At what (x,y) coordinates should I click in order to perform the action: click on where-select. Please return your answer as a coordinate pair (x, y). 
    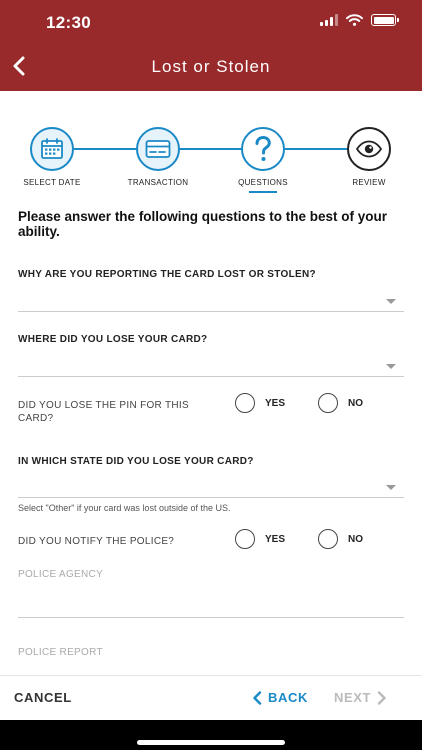
    Looking at the image, I should click on (211, 368).